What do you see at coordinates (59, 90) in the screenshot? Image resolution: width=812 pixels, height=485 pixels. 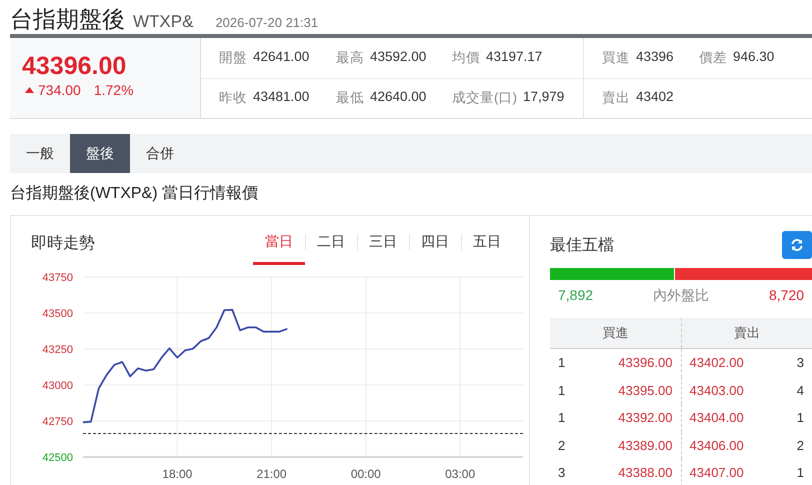 I see `price-change: 734.00` at bounding box center [59, 90].